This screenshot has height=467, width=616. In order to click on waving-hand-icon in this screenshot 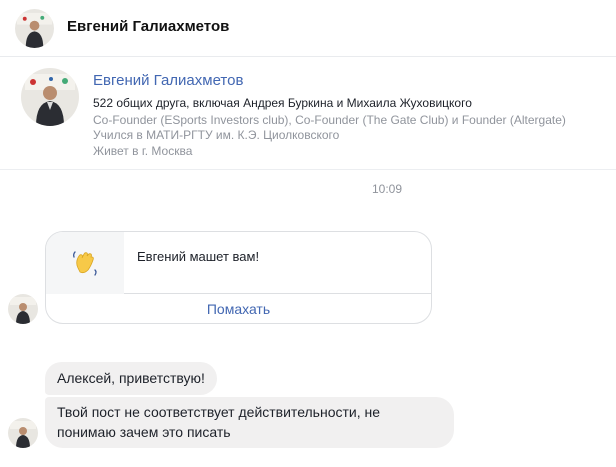, I will do `click(85, 263)`.